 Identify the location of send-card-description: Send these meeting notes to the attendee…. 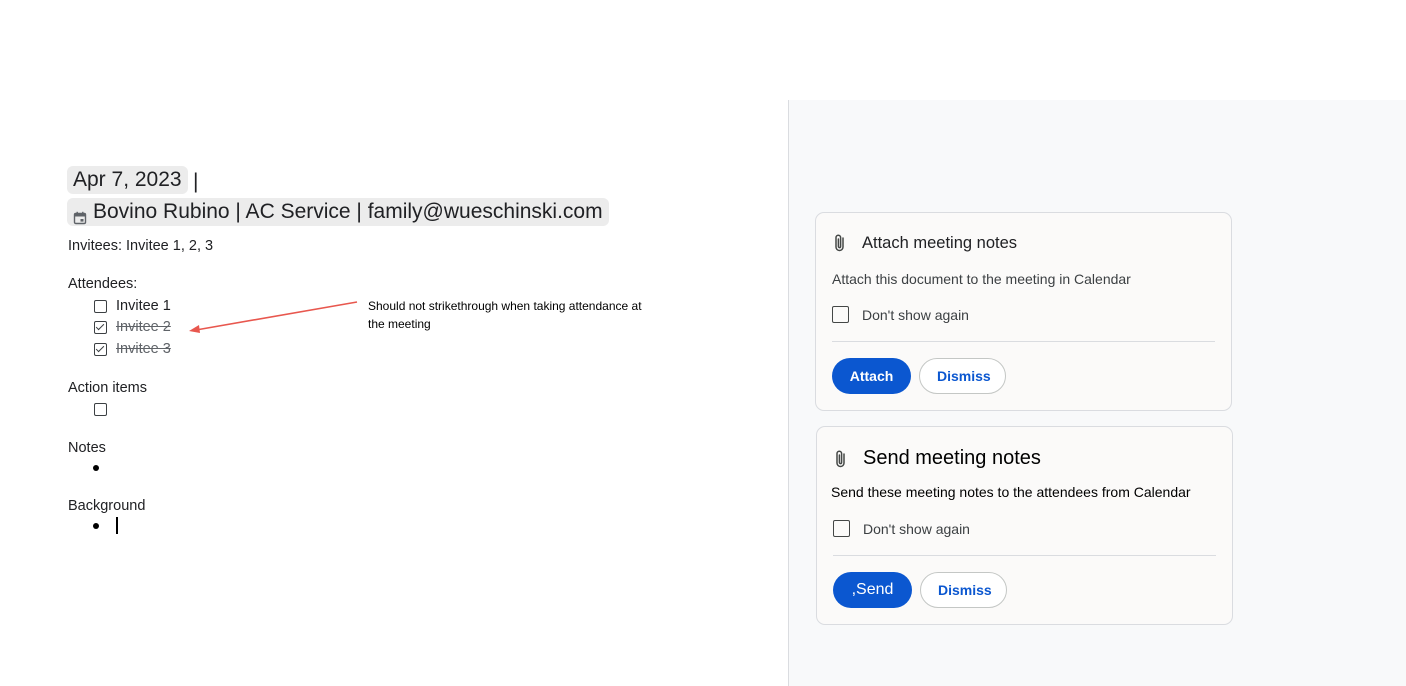
(1011, 492).